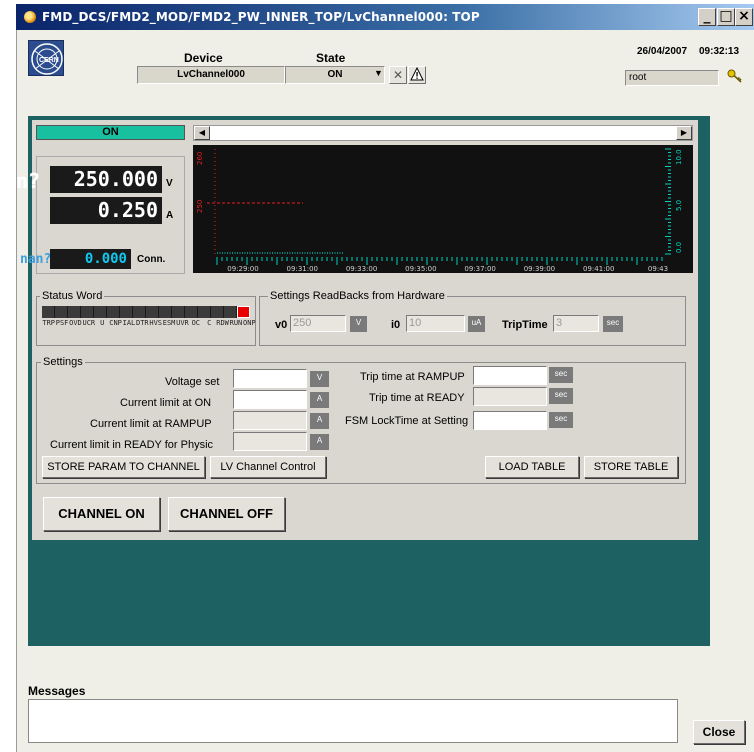 This screenshot has width=754, height=752. What do you see at coordinates (200, 206) in the screenshot?
I see `voltage-tick-label: 250` at bounding box center [200, 206].